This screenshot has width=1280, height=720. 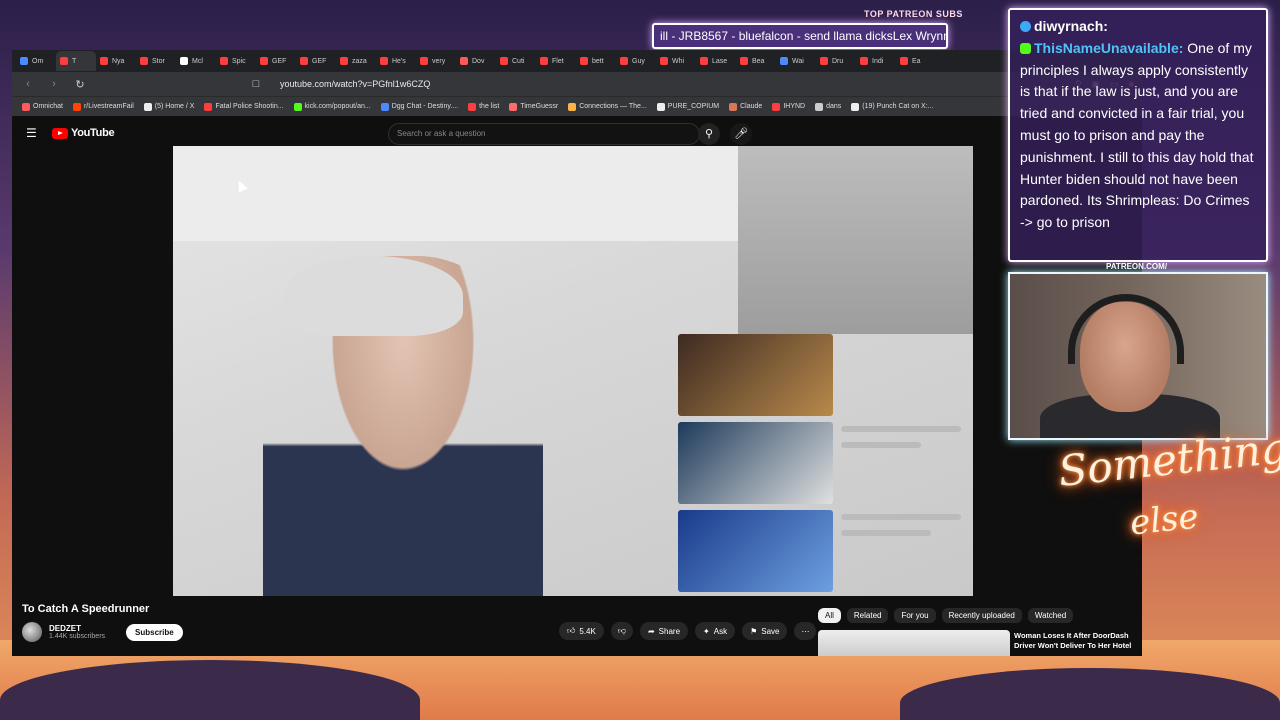 What do you see at coordinates (77, 628) in the screenshot?
I see `channel-name: DEDZET` at bounding box center [77, 628].